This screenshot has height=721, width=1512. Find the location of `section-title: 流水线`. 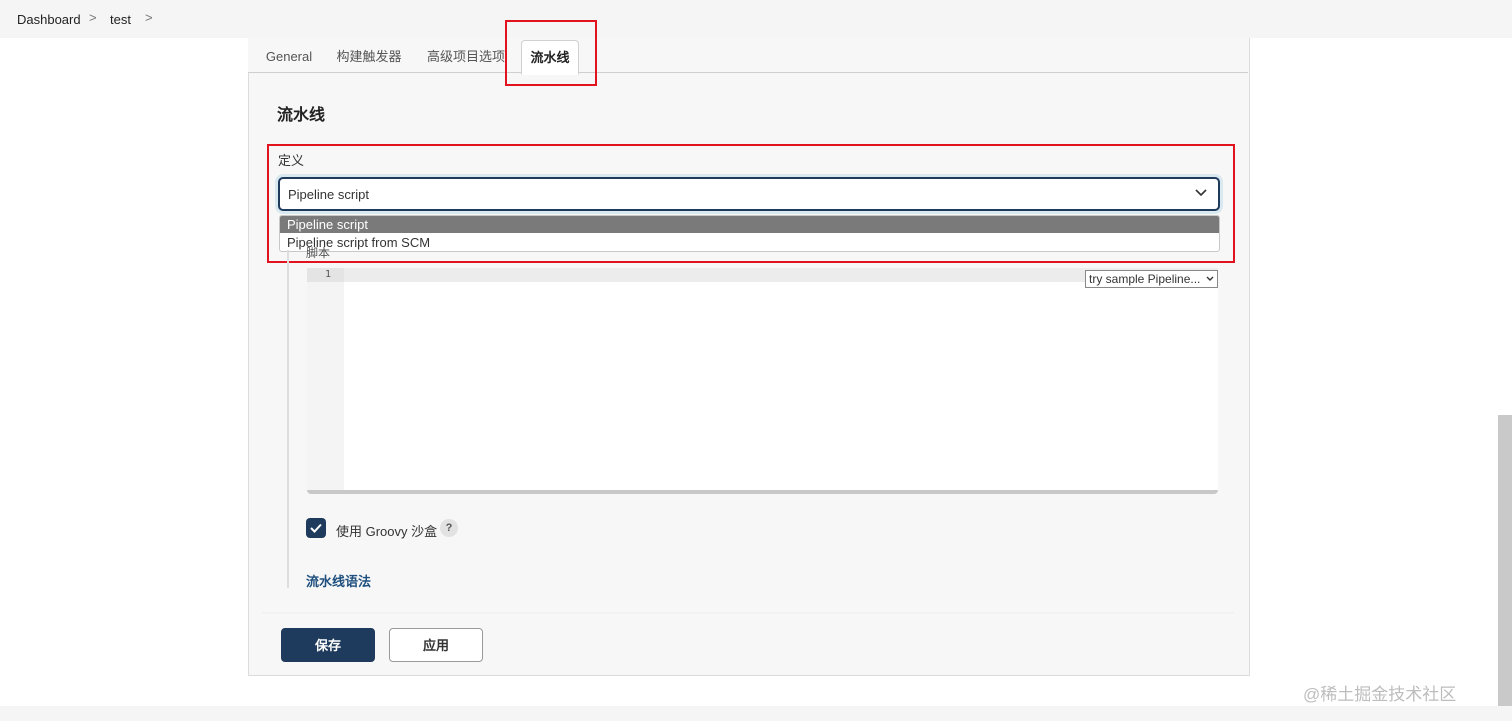

section-title: 流水线 is located at coordinates (301, 115).